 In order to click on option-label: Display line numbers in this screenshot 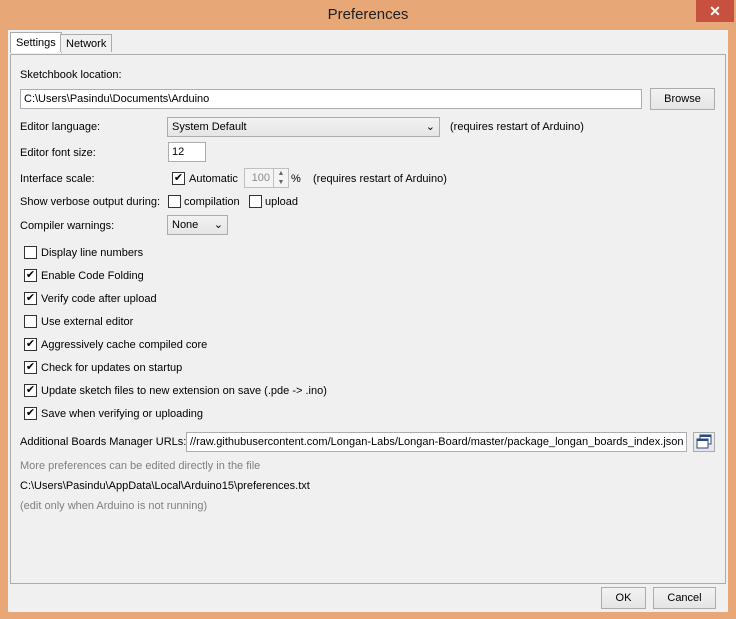, I will do `click(92, 253)`.